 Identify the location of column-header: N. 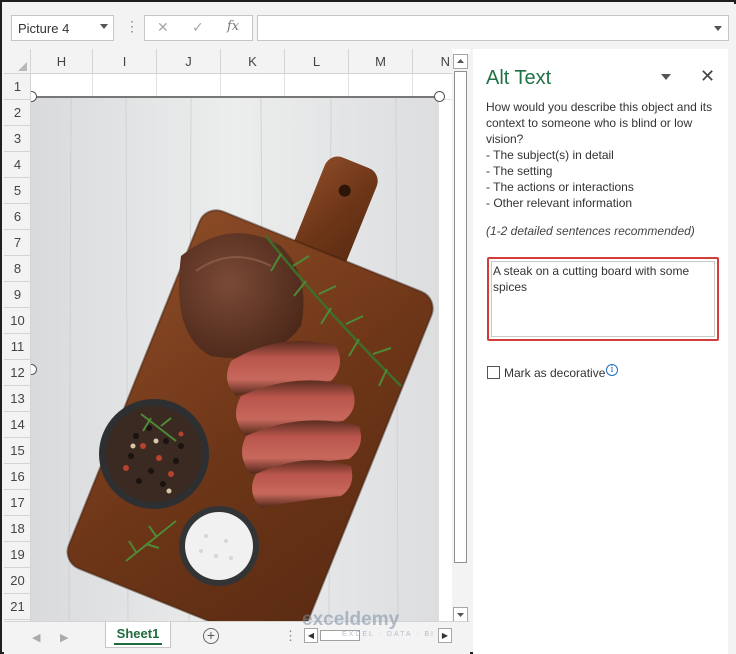
(432, 61).